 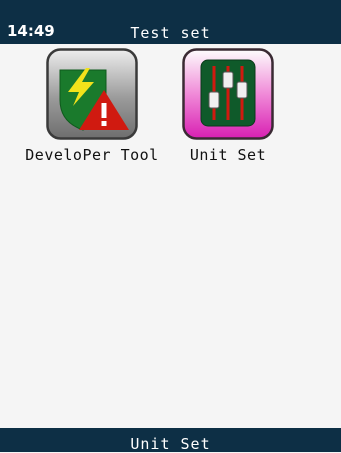 I want to click on status-bar: 14:49 Test set, so click(x=170, y=22).